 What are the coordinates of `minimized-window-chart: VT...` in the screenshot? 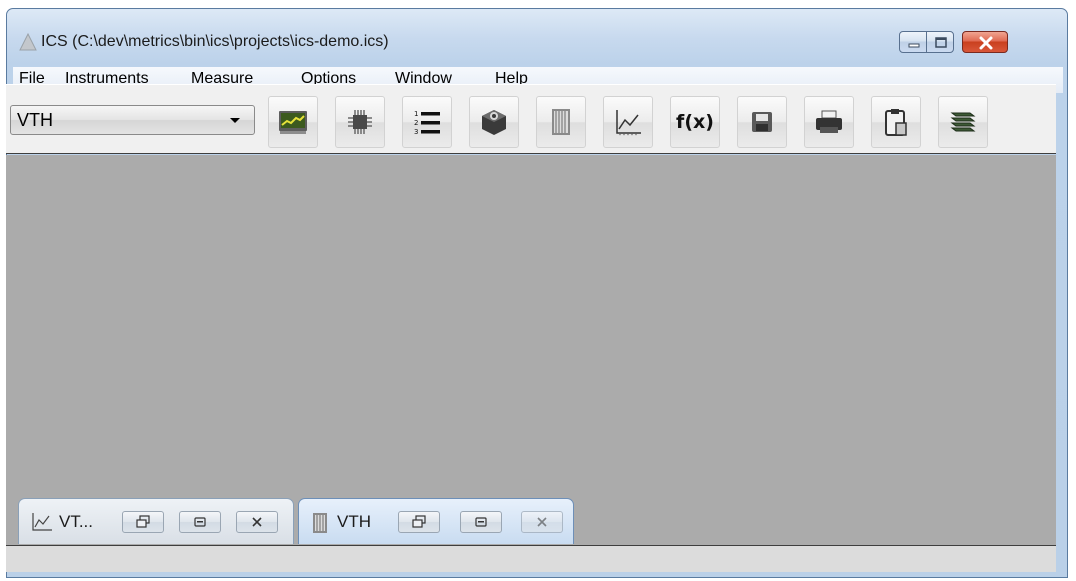 It's located at (156, 521).